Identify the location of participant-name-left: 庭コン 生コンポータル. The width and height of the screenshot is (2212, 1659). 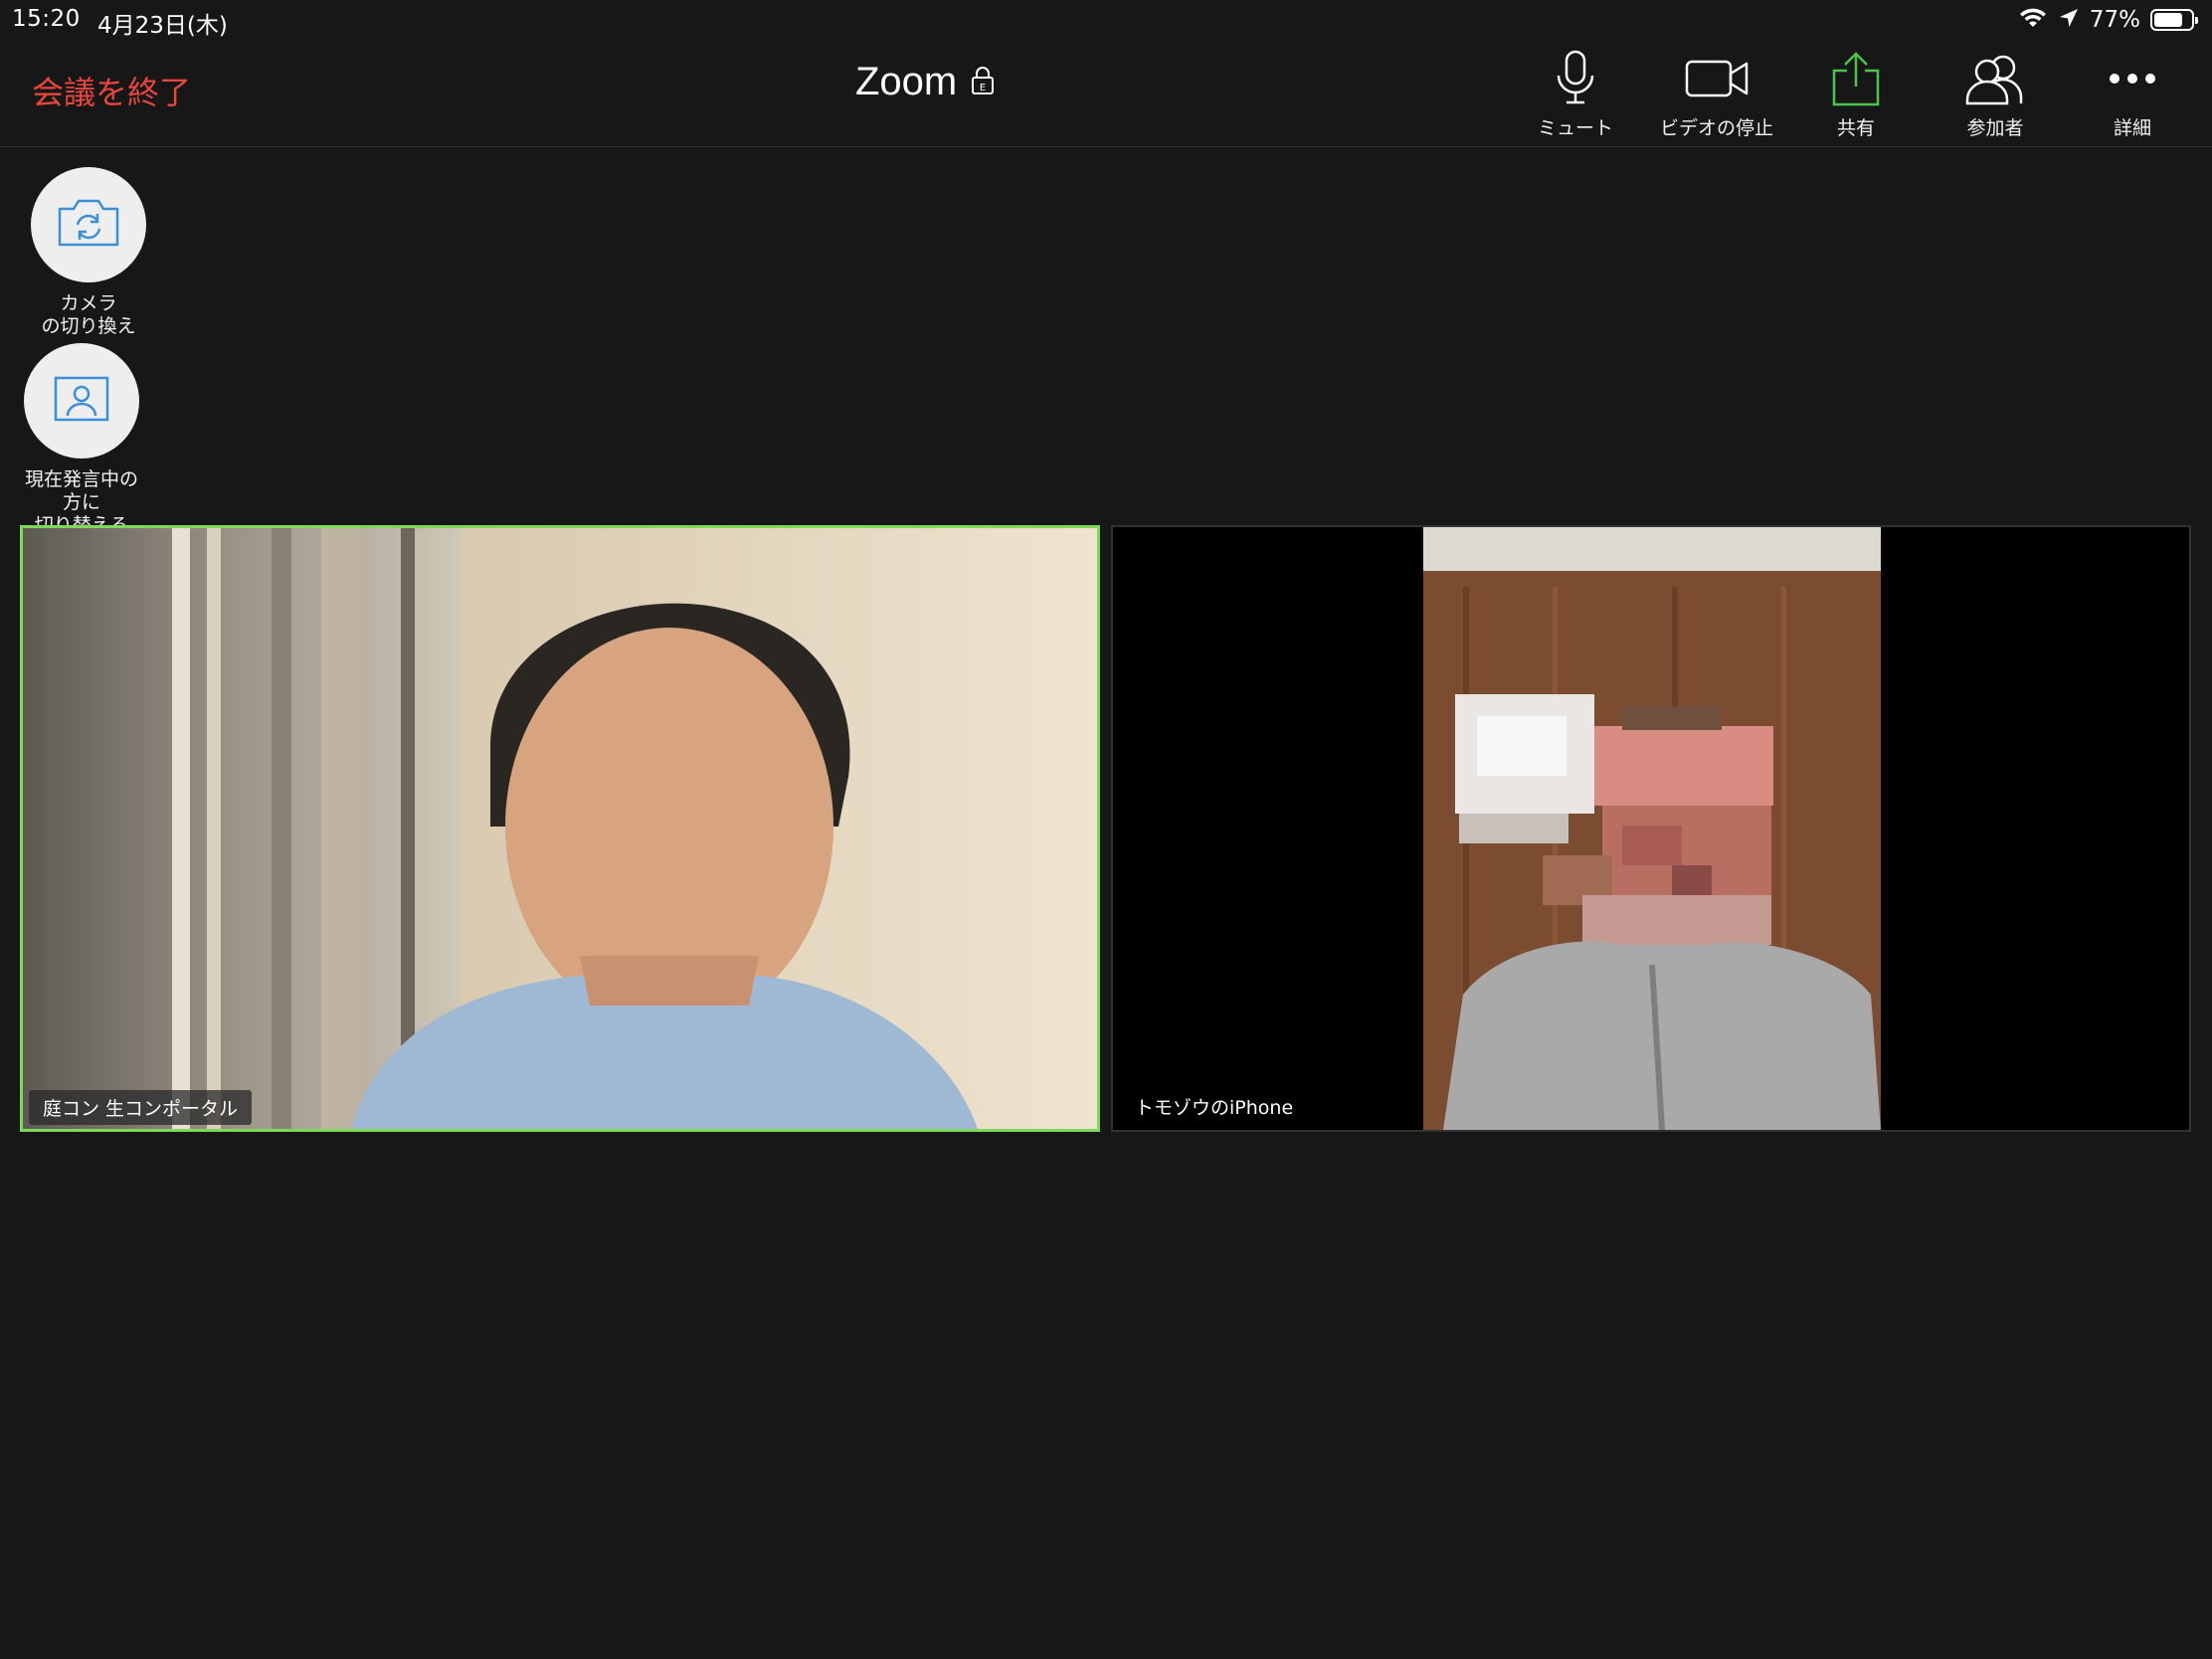
(141, 1107).